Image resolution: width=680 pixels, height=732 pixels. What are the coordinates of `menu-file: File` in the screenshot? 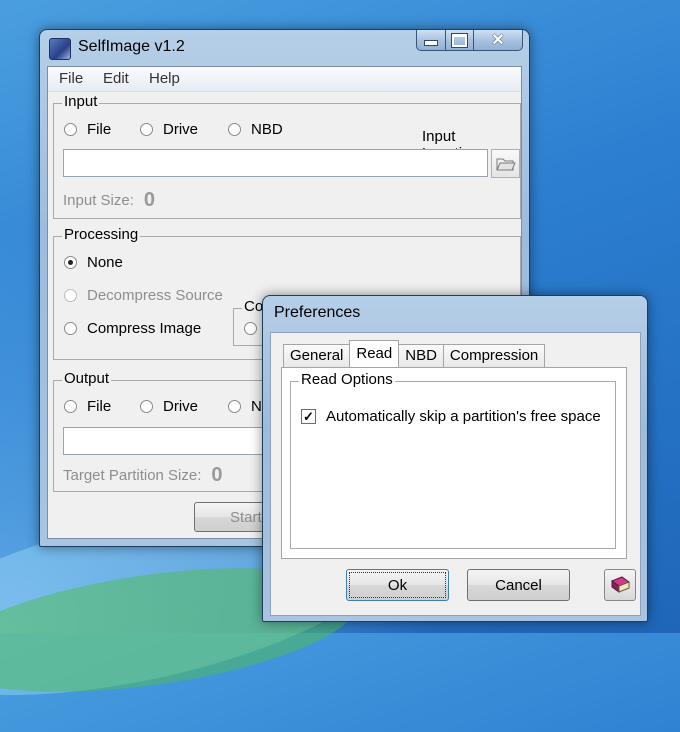 It's located at (71, 78).